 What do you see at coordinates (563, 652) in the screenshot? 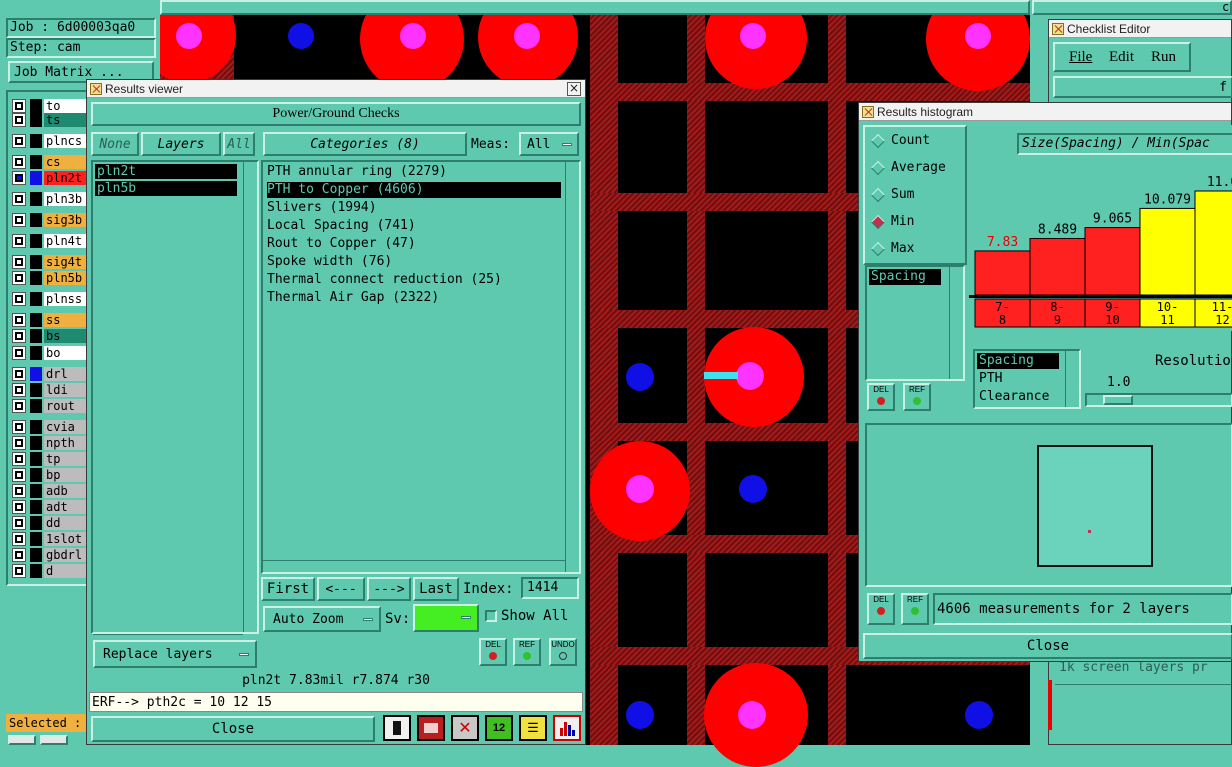
I see `undo-button: UNDO` at bounding box center [563, 652].